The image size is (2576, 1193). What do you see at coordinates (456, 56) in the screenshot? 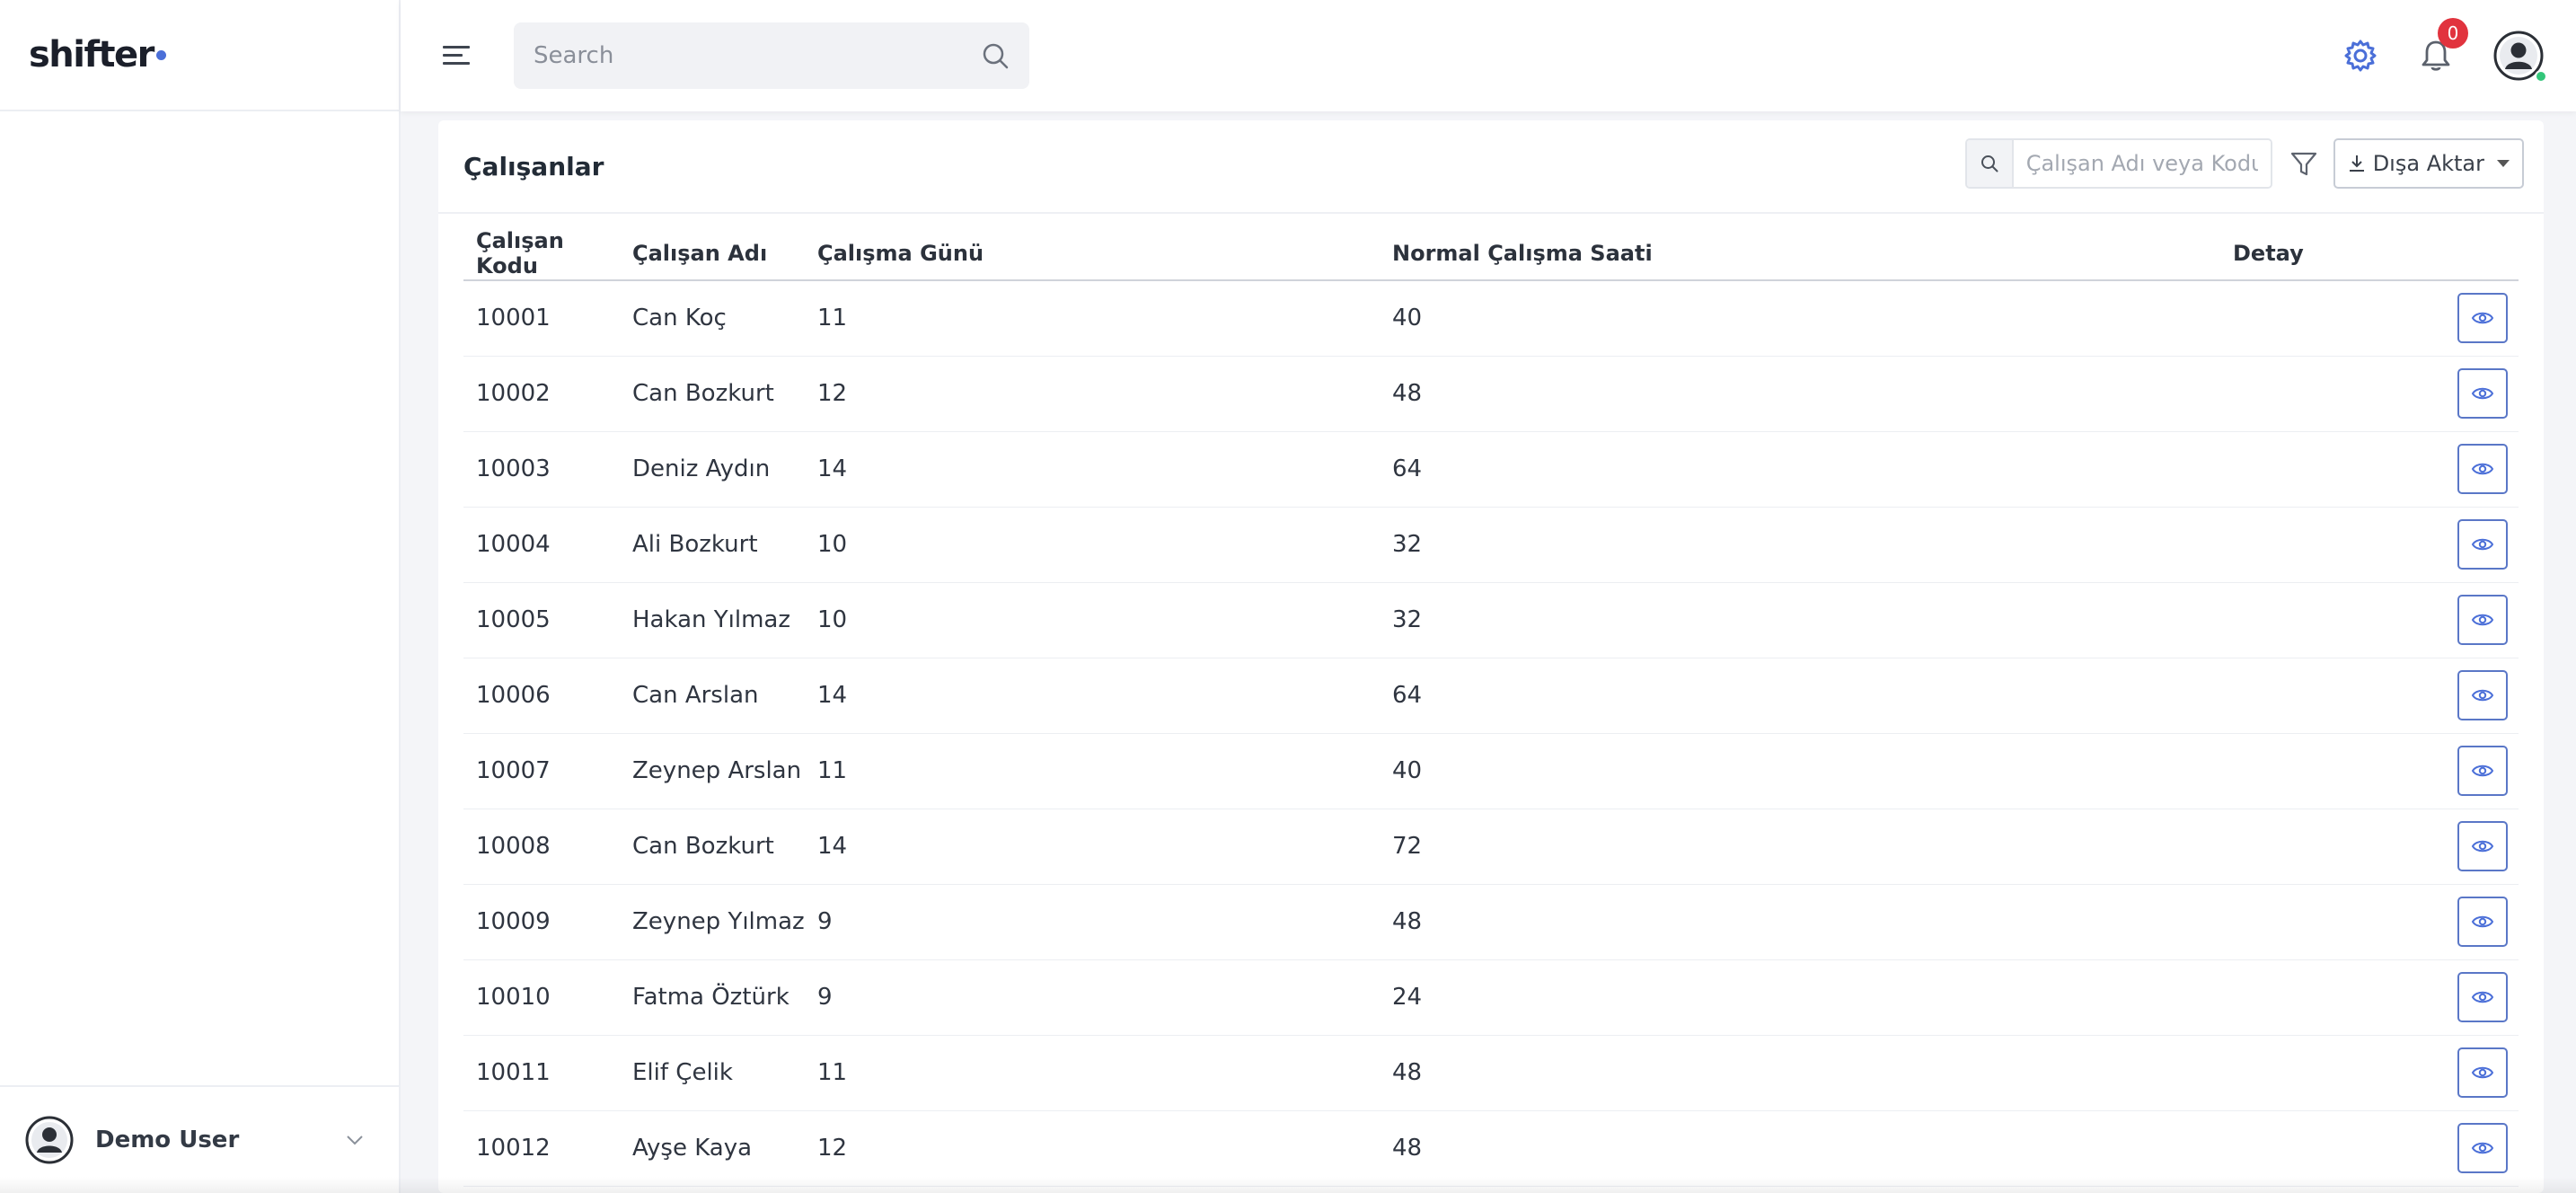
I see `hamburger-icon` at bounding box center [456, 56].